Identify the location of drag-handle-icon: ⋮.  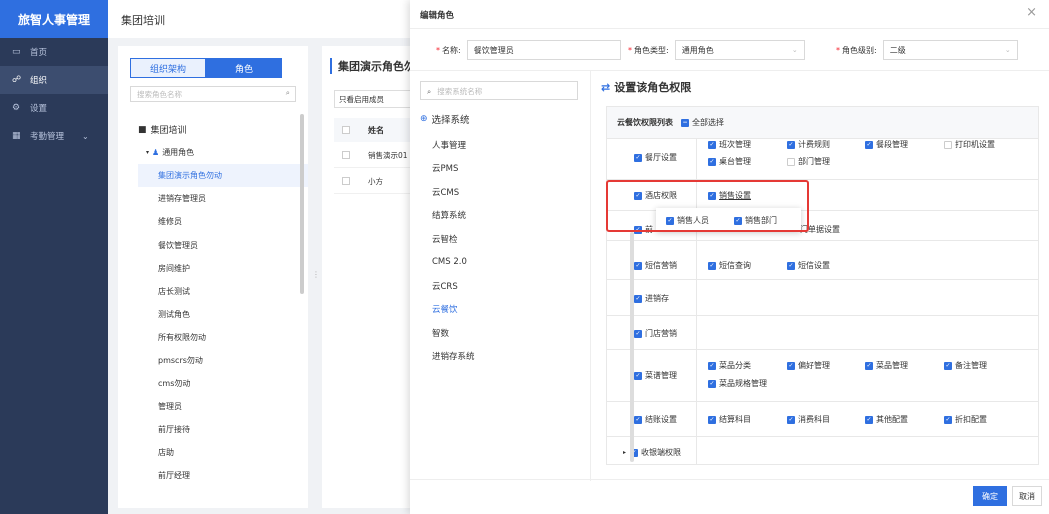
(316, 274).